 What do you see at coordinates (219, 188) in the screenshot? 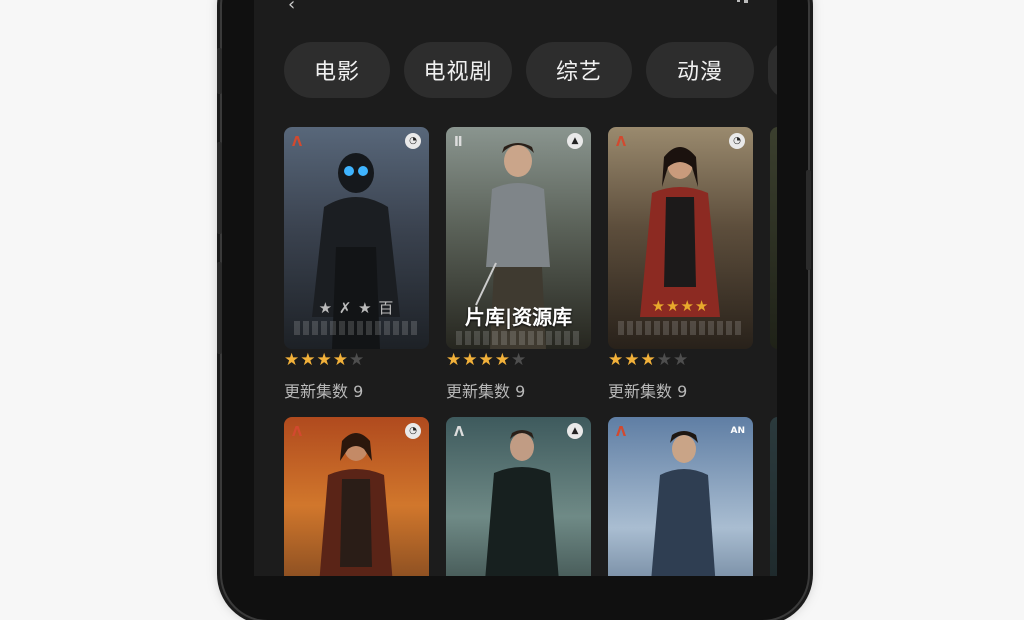
I see `volume-down-button` at bounding box center [219, 188].